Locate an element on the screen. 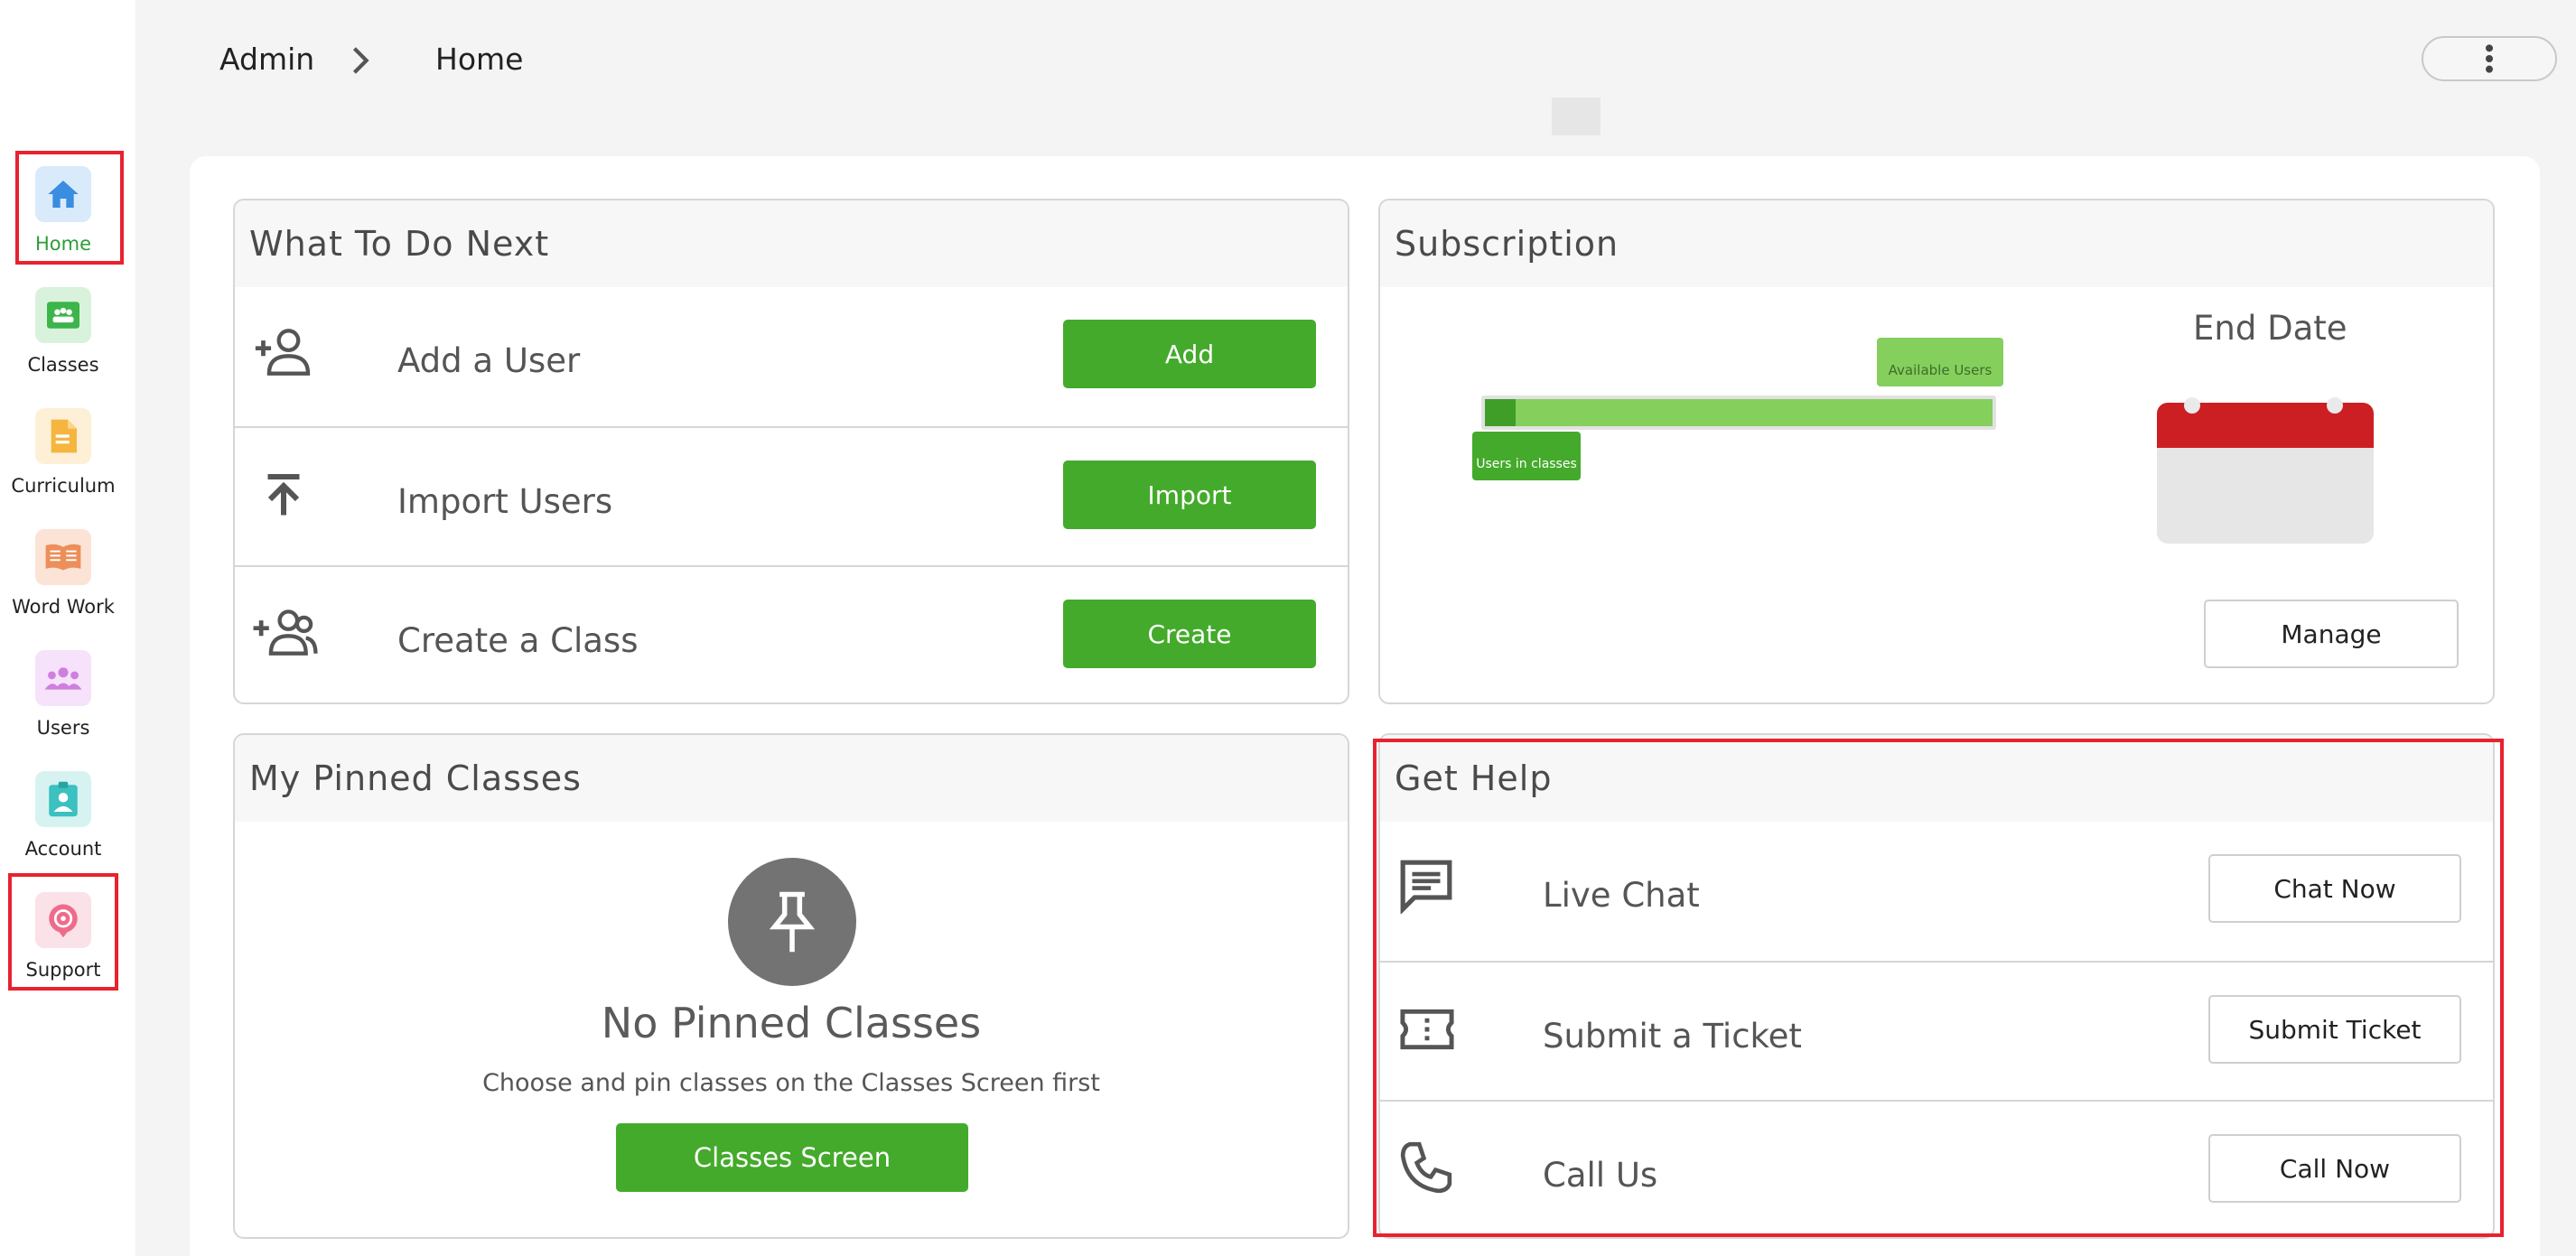  upload-icon is located at coordinates (283, 495).